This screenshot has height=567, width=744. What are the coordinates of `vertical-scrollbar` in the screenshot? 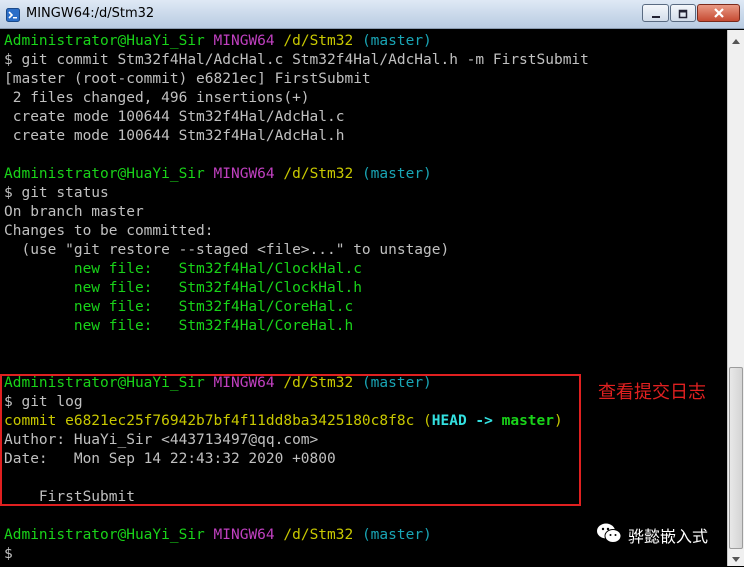 It's located at (735, 298).